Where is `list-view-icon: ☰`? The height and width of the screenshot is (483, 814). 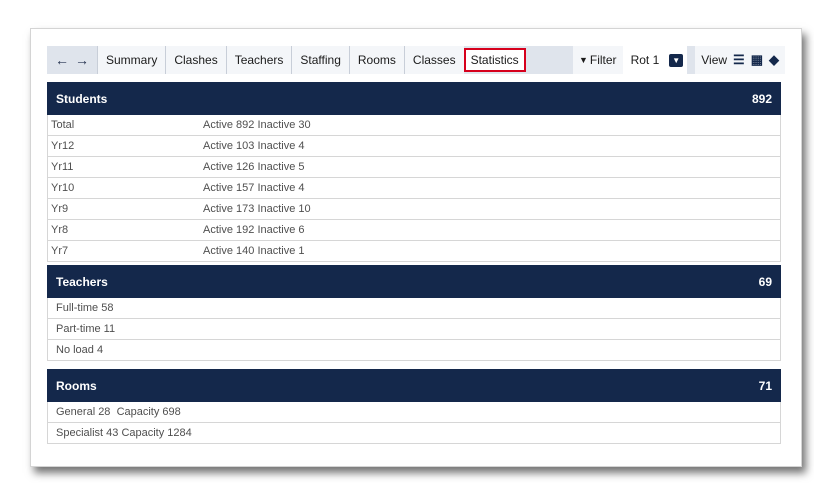 list-view-icon: ☰ is located at coordinates (739, 60).